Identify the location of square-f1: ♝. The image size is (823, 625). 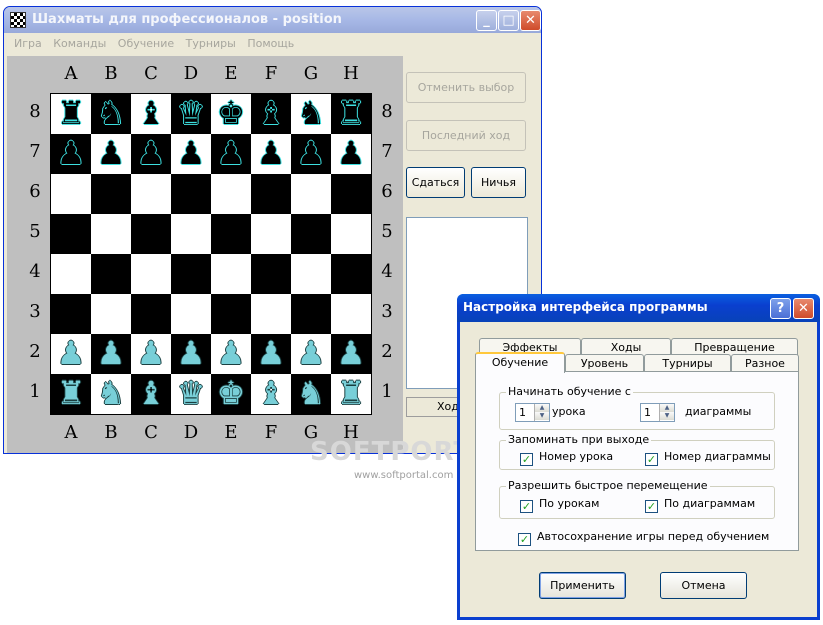
(271, 394).